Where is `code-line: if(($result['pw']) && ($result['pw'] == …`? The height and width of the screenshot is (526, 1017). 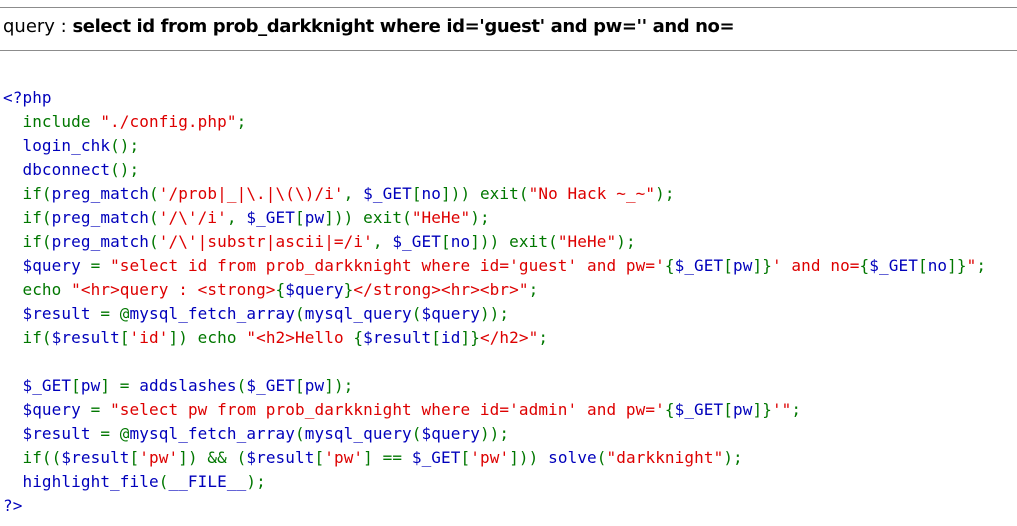
code-line: if(($result['pw']) && ($result['pw'] == … is located at coordinates (494, 458).